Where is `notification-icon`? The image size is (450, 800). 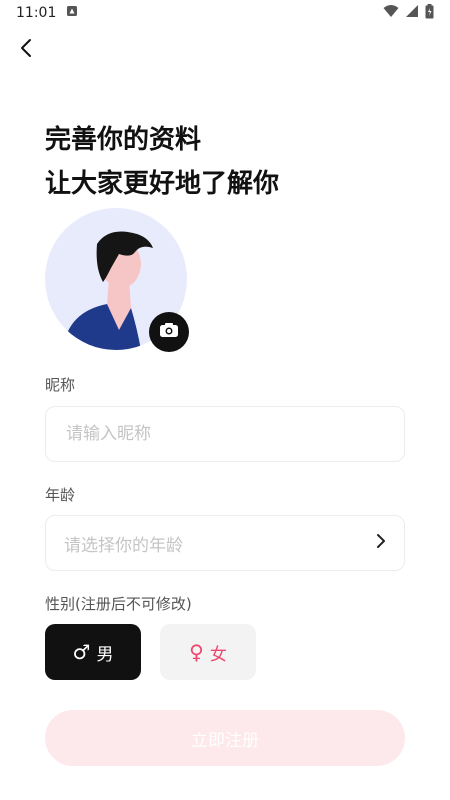
notification-icon is located at coordinates (72, 13).